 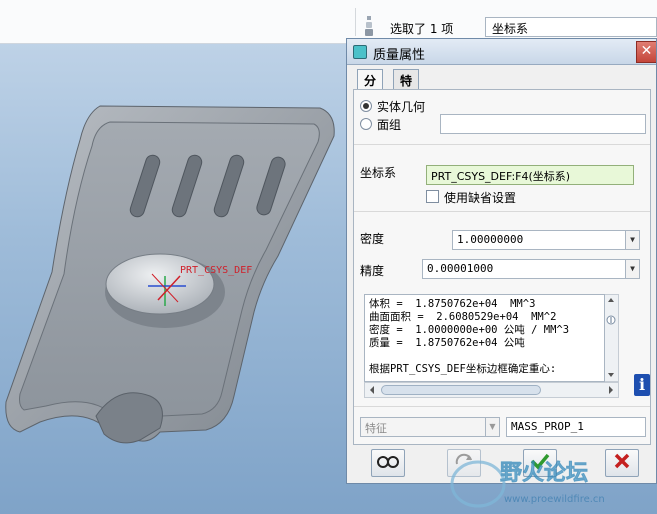 What do you see at coordinates (490, 239) in the screenshot?
I see `density-value: 1.00000000` at bounding box center [490, 239].